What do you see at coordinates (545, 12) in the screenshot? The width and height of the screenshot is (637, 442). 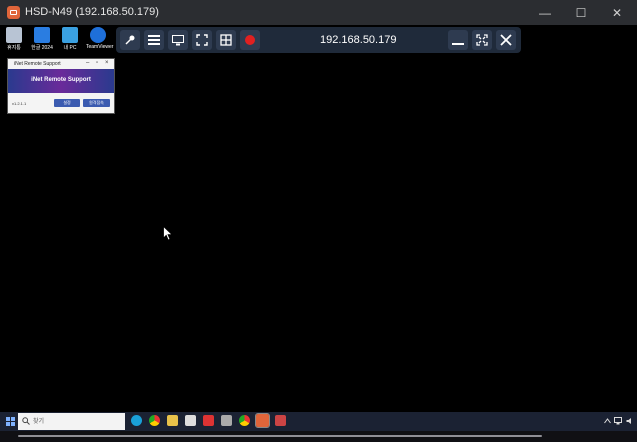 I see `minimize-button: —` at bounding box center [545, 12].